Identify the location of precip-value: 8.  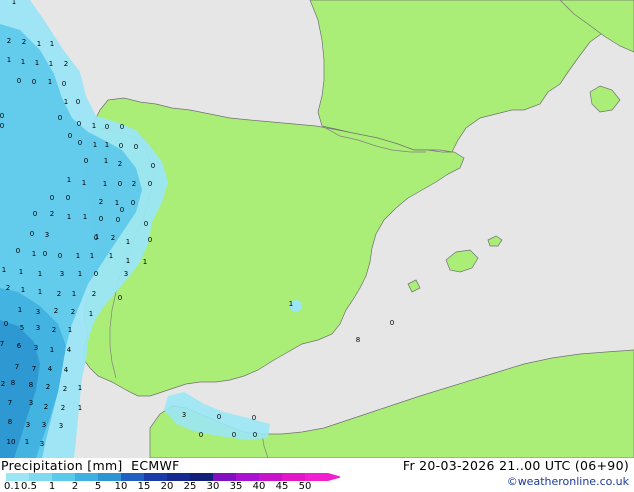
(358, 340).